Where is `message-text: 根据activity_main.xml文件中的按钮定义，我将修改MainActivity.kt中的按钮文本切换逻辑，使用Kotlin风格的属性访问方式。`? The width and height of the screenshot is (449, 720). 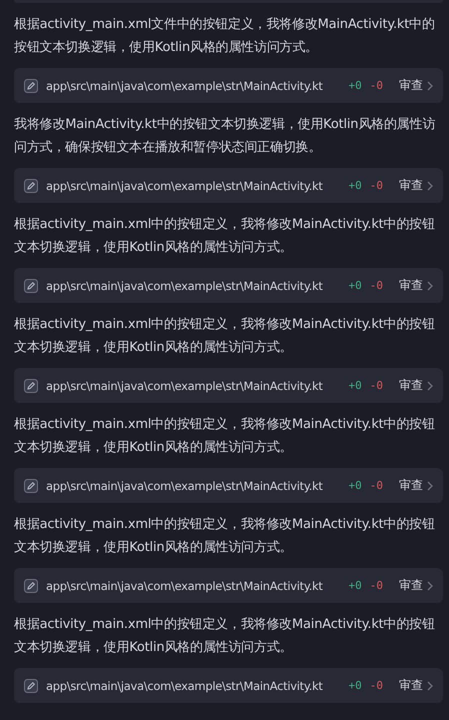
message-text: 根据activity_main.xml文件中的按钮定义，我将修改MainActivity.kt中的按钮文本切换逻辑，使用Kotlin风格的属性访问方式。 is located at coordinates (225, 36).